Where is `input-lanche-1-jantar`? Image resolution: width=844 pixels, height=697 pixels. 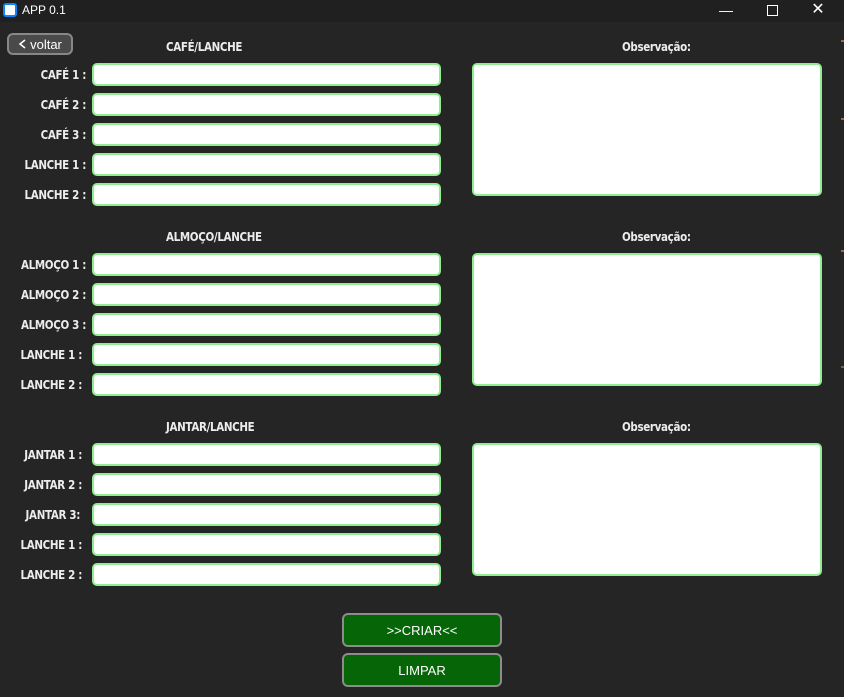
input-lanche-1-jantar is located at coordinates (266, 544).